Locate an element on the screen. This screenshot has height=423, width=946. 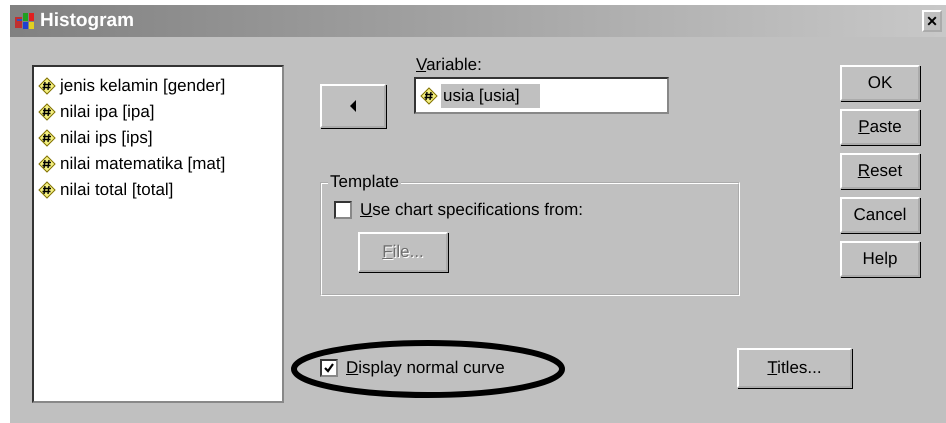
variable-label: Variable: is located at coordinates (449, 65).